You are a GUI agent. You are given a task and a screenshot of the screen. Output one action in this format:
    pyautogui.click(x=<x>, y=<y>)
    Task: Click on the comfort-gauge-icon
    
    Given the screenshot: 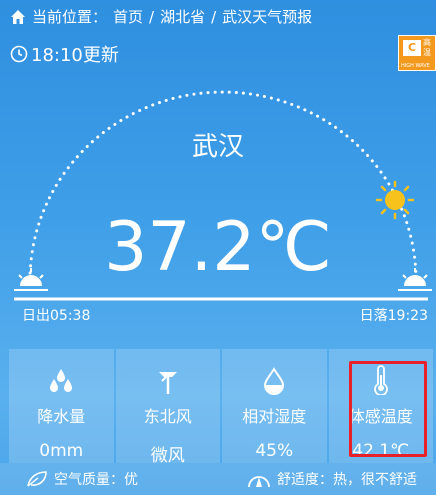 What is the action you would take?
    pyautogui.click(x=259, y=482)
    